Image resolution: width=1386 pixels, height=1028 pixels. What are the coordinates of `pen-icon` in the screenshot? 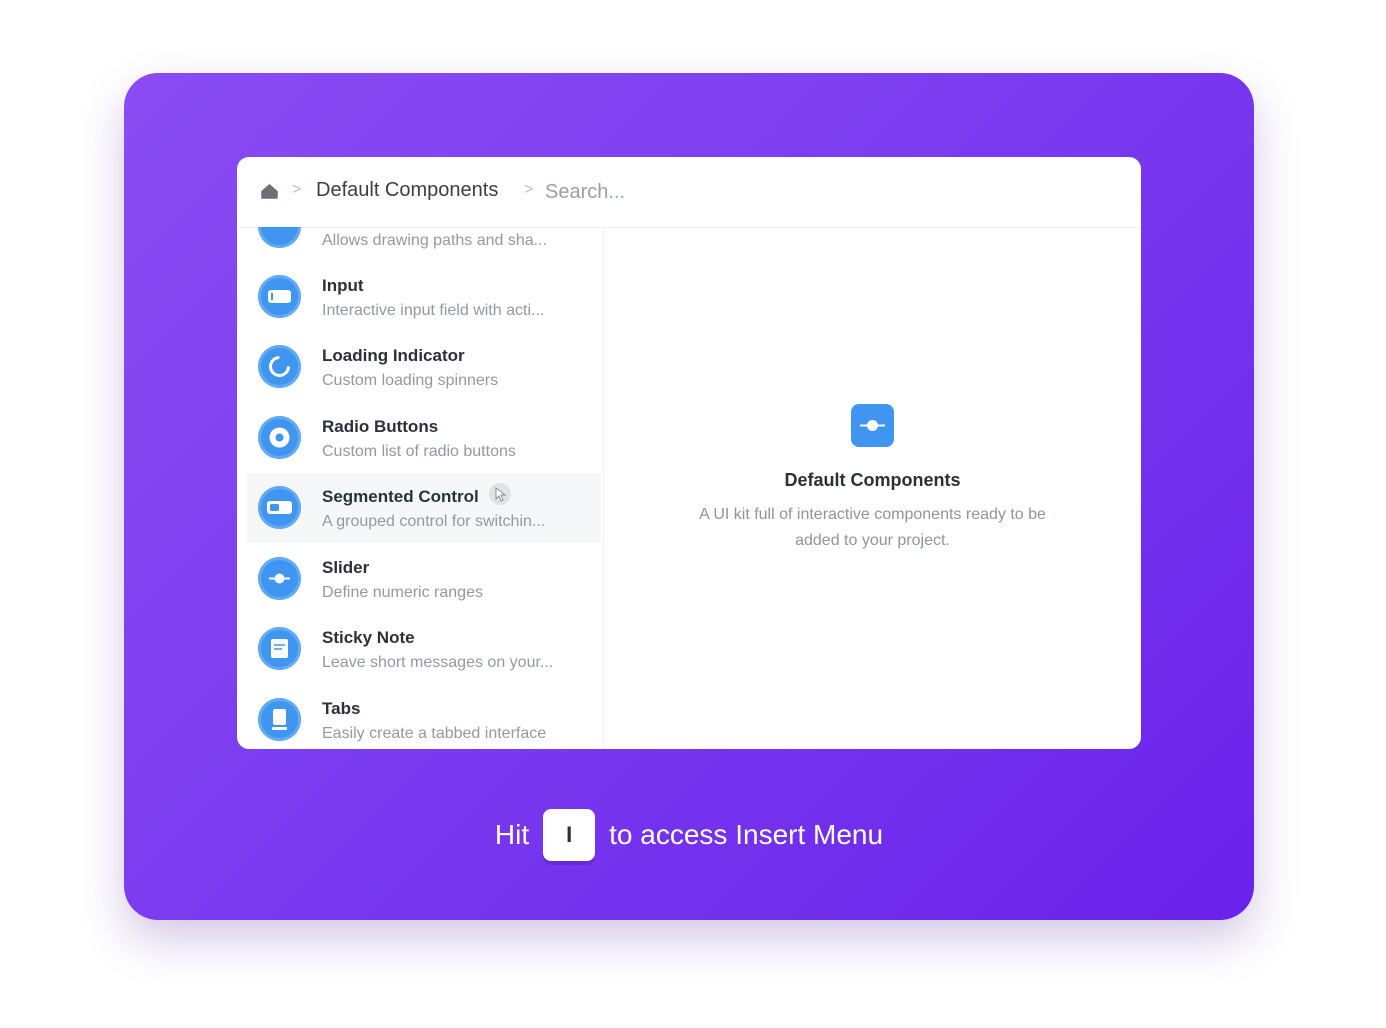 It's located at (279, 237).